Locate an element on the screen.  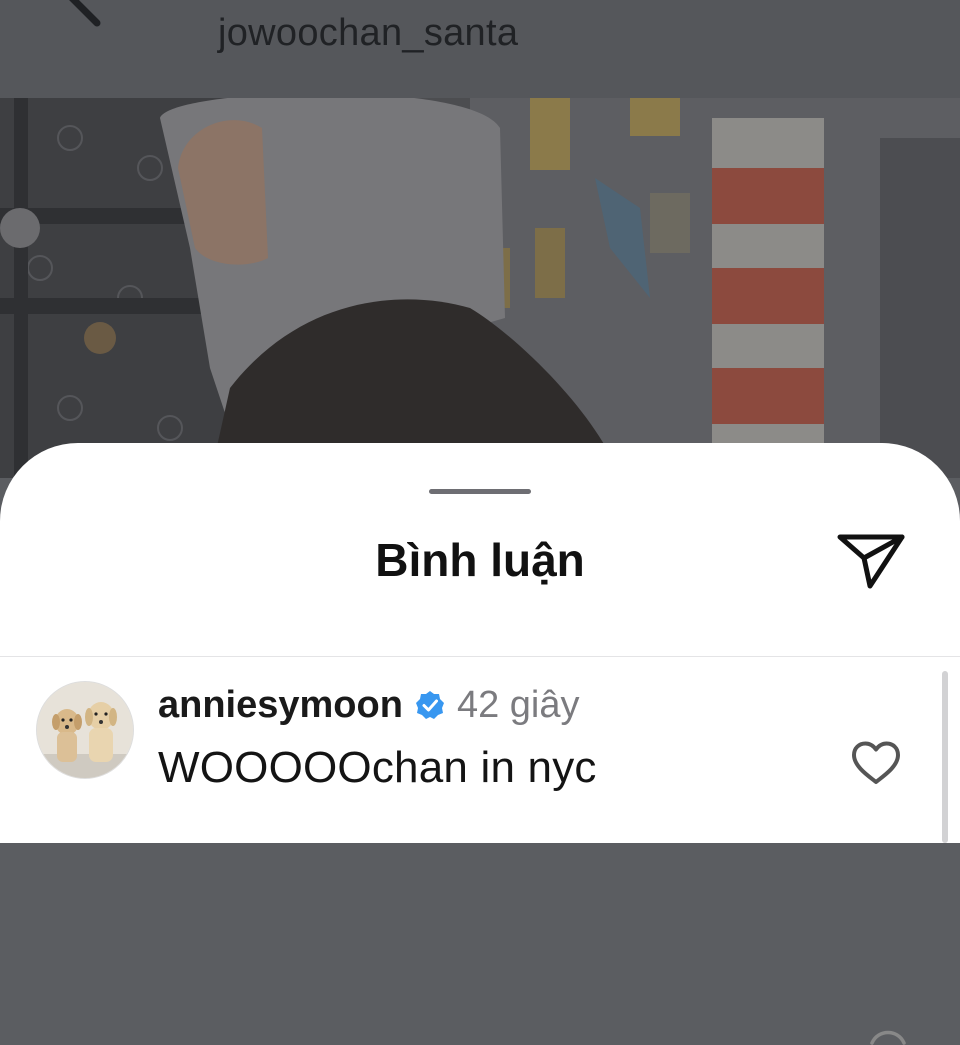
sheet-grabber is located at coordinates (480, 491).